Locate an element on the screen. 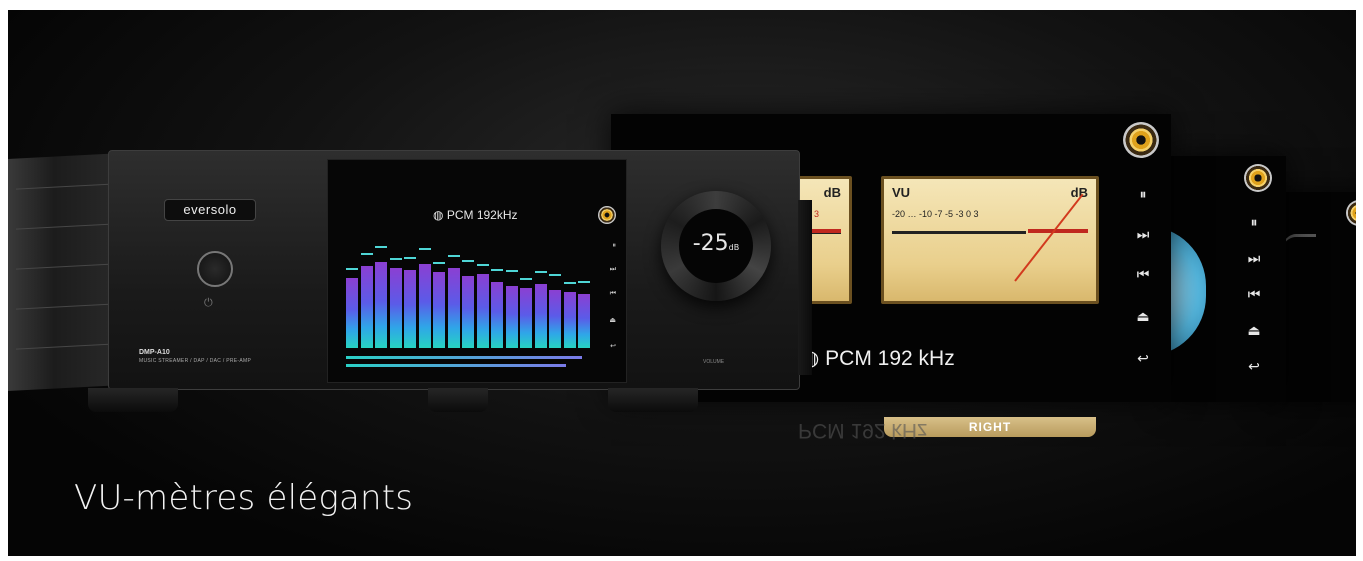 The height and width of the screenshot is (561, 1363). heatsink-wing is located at coordinates (65, 272).